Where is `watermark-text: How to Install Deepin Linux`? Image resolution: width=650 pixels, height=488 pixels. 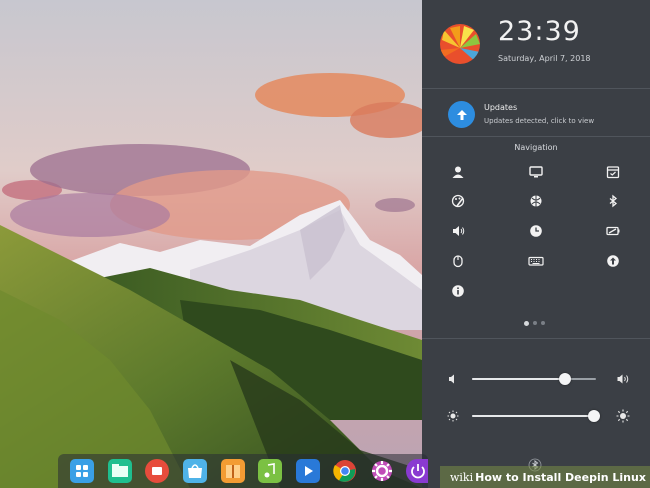 watermark-text: How to Install Deepin Linux is located at coordinates (560, 477).